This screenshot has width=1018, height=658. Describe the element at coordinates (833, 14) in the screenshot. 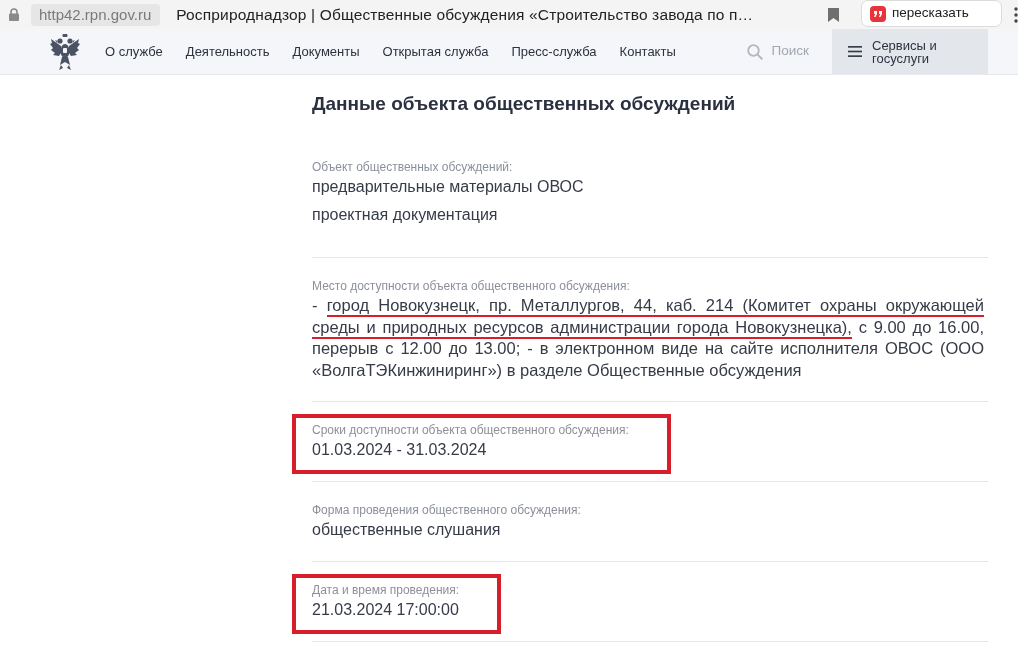

I see `bookmark-icon` at that location.